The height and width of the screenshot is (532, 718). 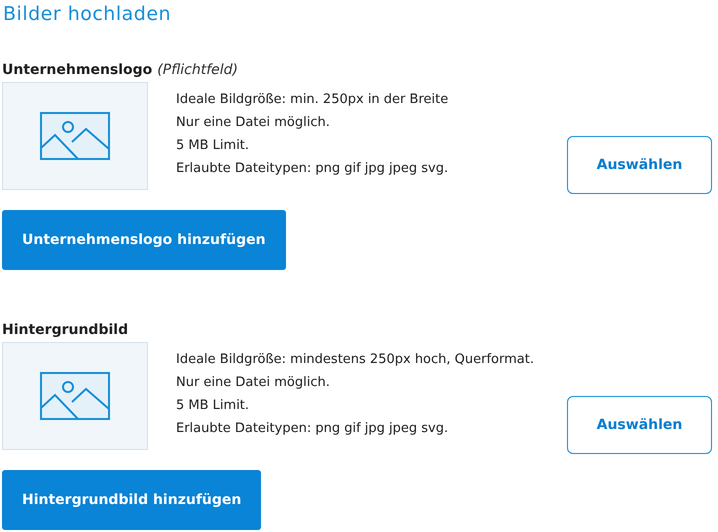 I want to click on add-button: Unternehmenslogo hinzufügen, so click(x=144, y=240).